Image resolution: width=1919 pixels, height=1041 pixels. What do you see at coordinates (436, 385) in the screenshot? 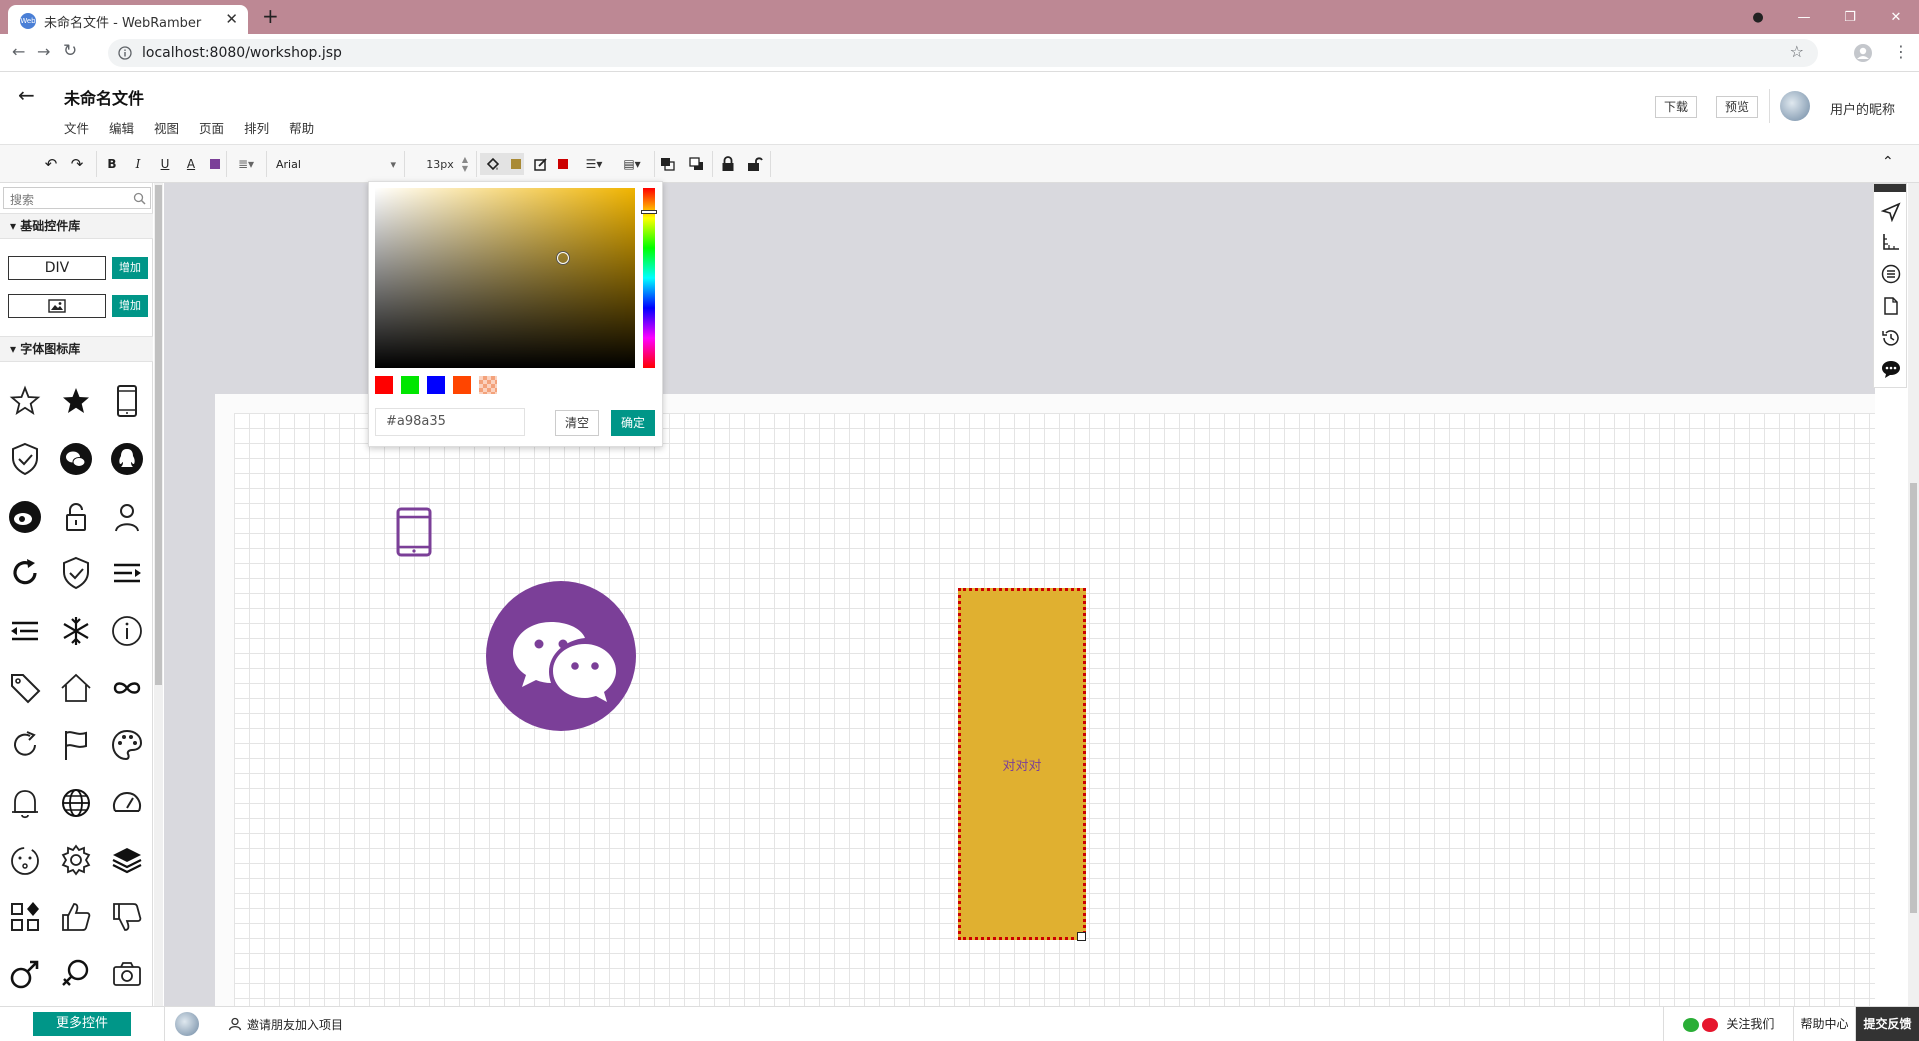
I see `preset-swatch-blue` at bounding box center [436, 385].